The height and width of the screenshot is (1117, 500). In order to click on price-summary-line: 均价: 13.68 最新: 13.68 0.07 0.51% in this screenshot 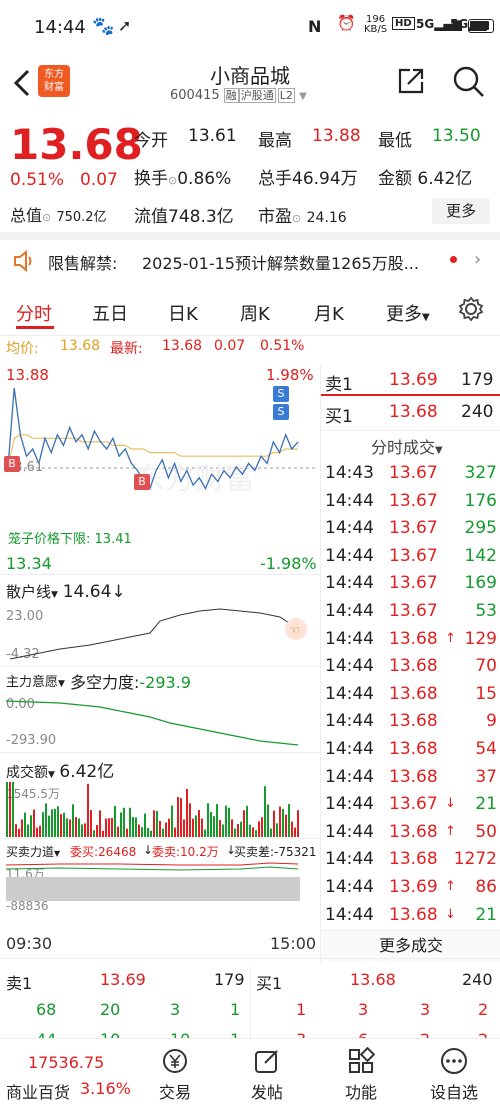, I will do `click(250, 351)`.